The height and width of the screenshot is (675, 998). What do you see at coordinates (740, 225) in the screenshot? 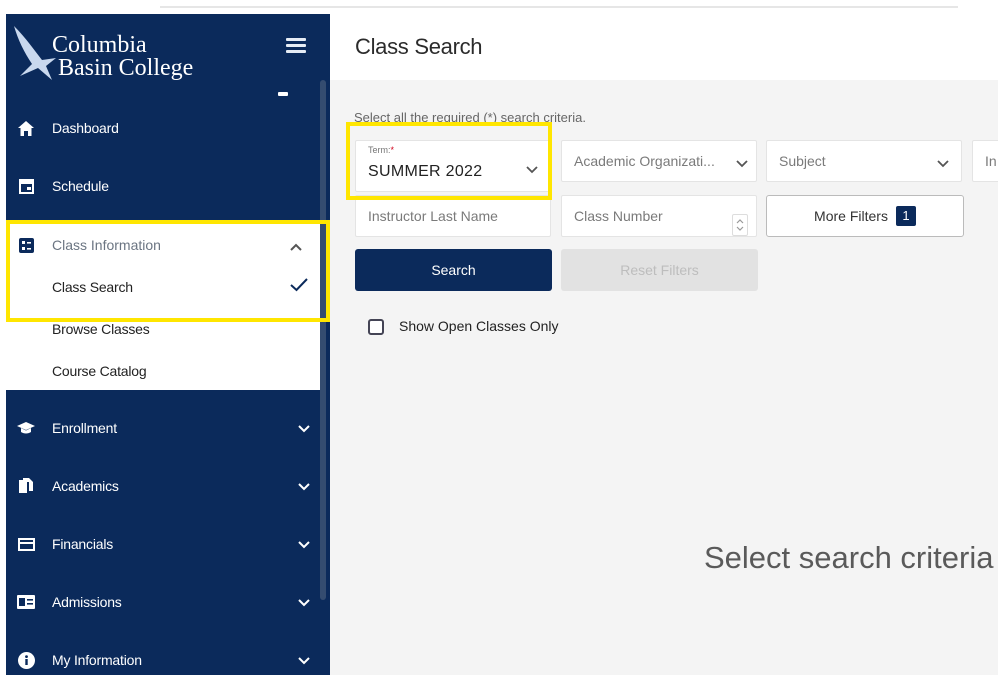
I see `number-stepper-icon` at bounding box center [740, 225].